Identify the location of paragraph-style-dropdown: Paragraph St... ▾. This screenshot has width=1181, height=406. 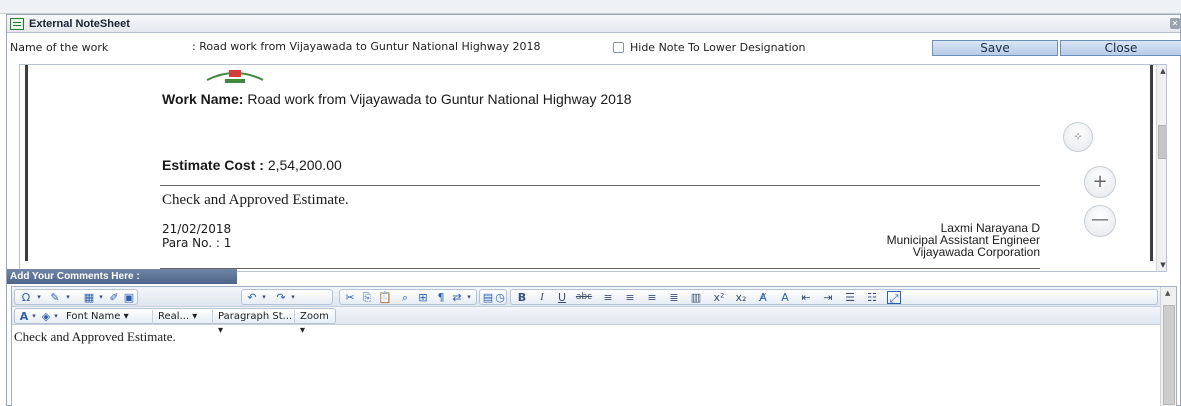
(255, 323).